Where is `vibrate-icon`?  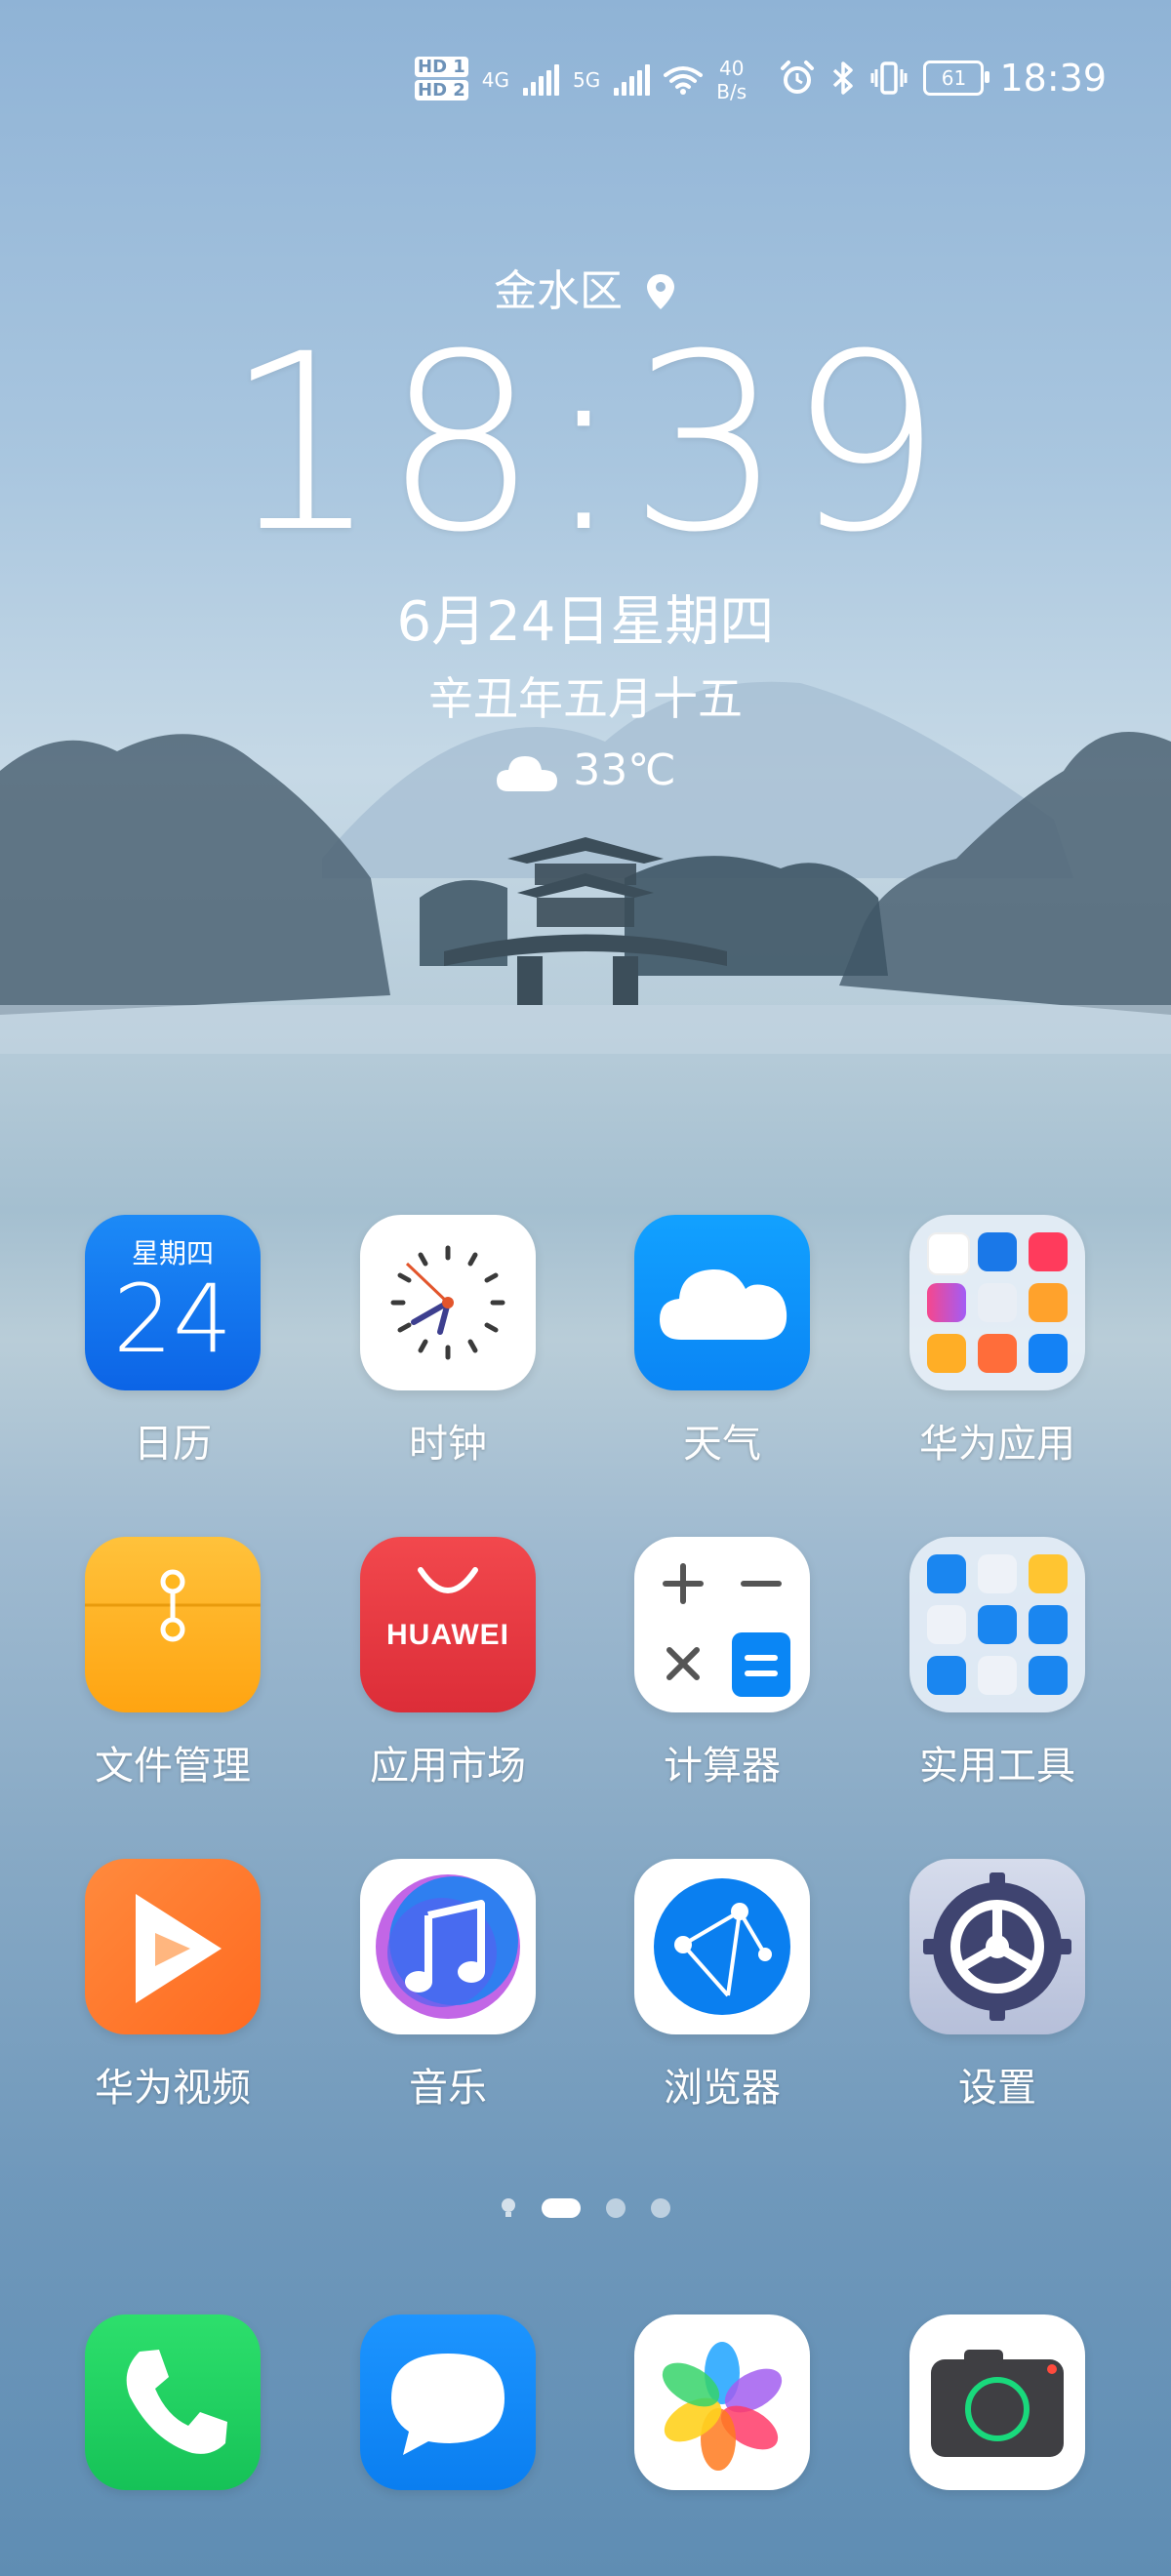 vibrate-icon is located at coordinates (889, 78).